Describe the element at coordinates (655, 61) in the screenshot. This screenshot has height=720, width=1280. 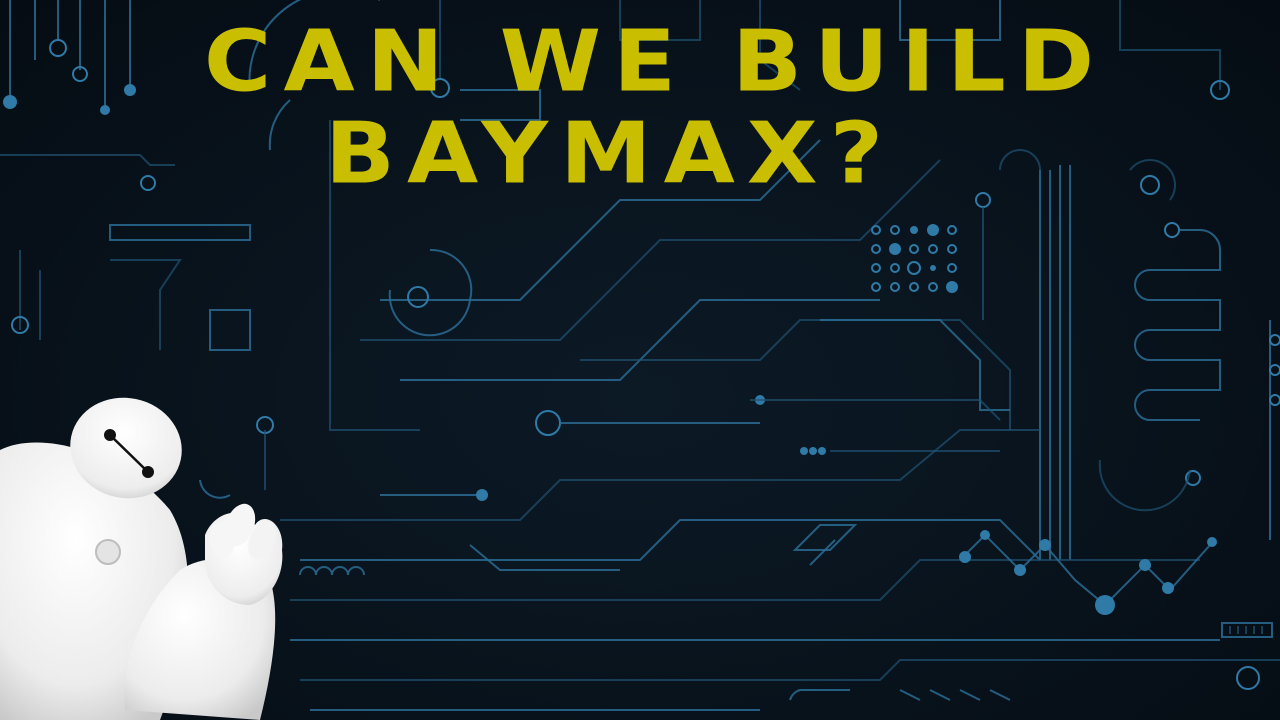
I see `title-line-1: CAN WE BUILD` at that location.